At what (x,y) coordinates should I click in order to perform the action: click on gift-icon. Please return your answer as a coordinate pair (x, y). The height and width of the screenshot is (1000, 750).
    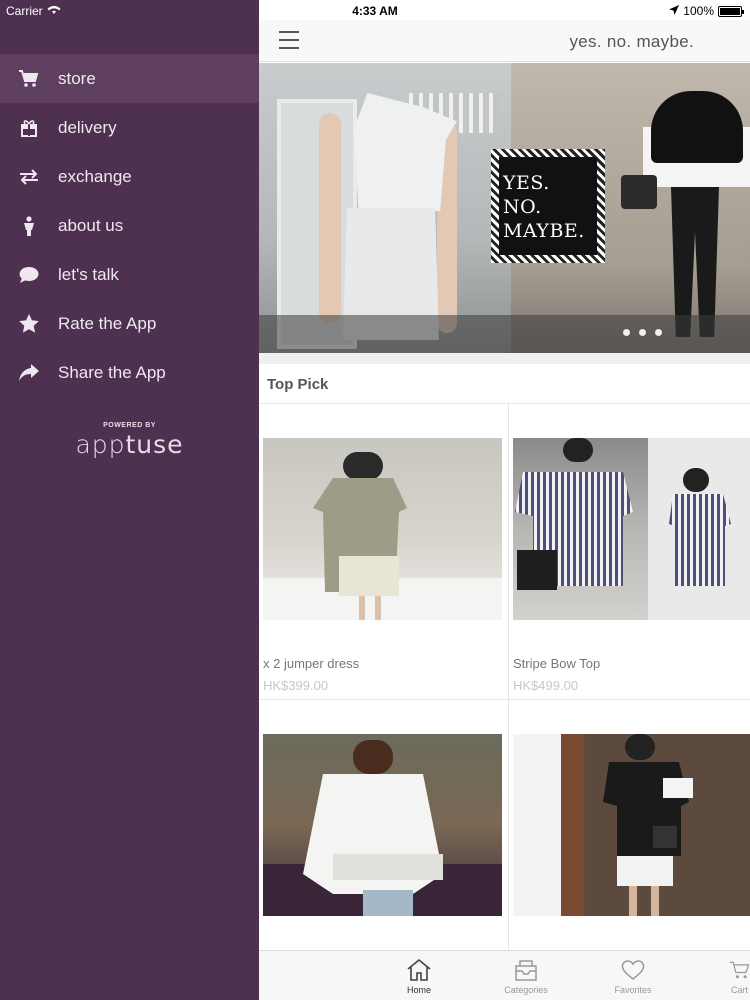
    Looking at the image, I should click on (29, 128).